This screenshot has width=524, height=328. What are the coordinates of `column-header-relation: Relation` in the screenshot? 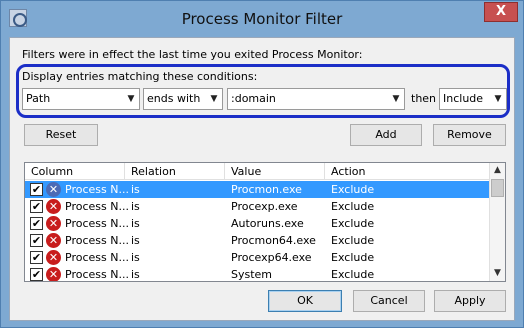 It's located at (175, 171).